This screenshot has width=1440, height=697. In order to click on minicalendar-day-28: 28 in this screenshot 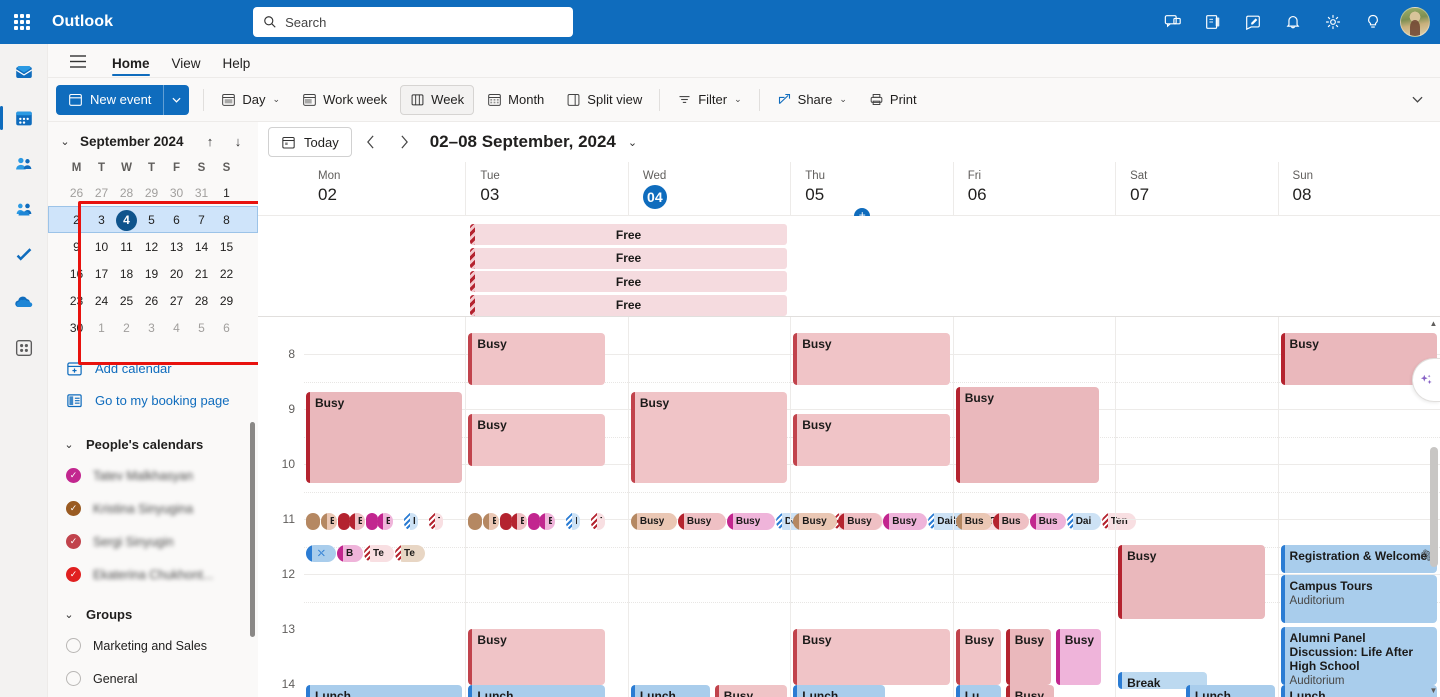, I will do `click(126, 193)`.